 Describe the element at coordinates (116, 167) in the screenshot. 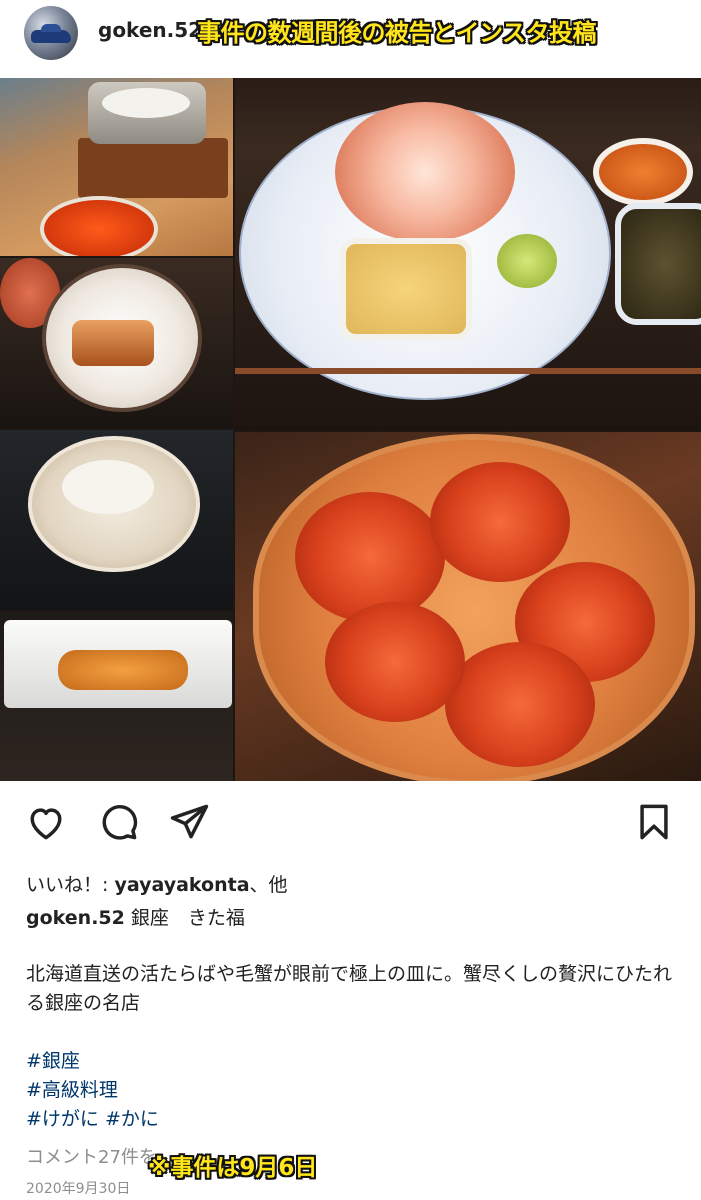

I see `photo-rice-pot-and-ikura` at that location.